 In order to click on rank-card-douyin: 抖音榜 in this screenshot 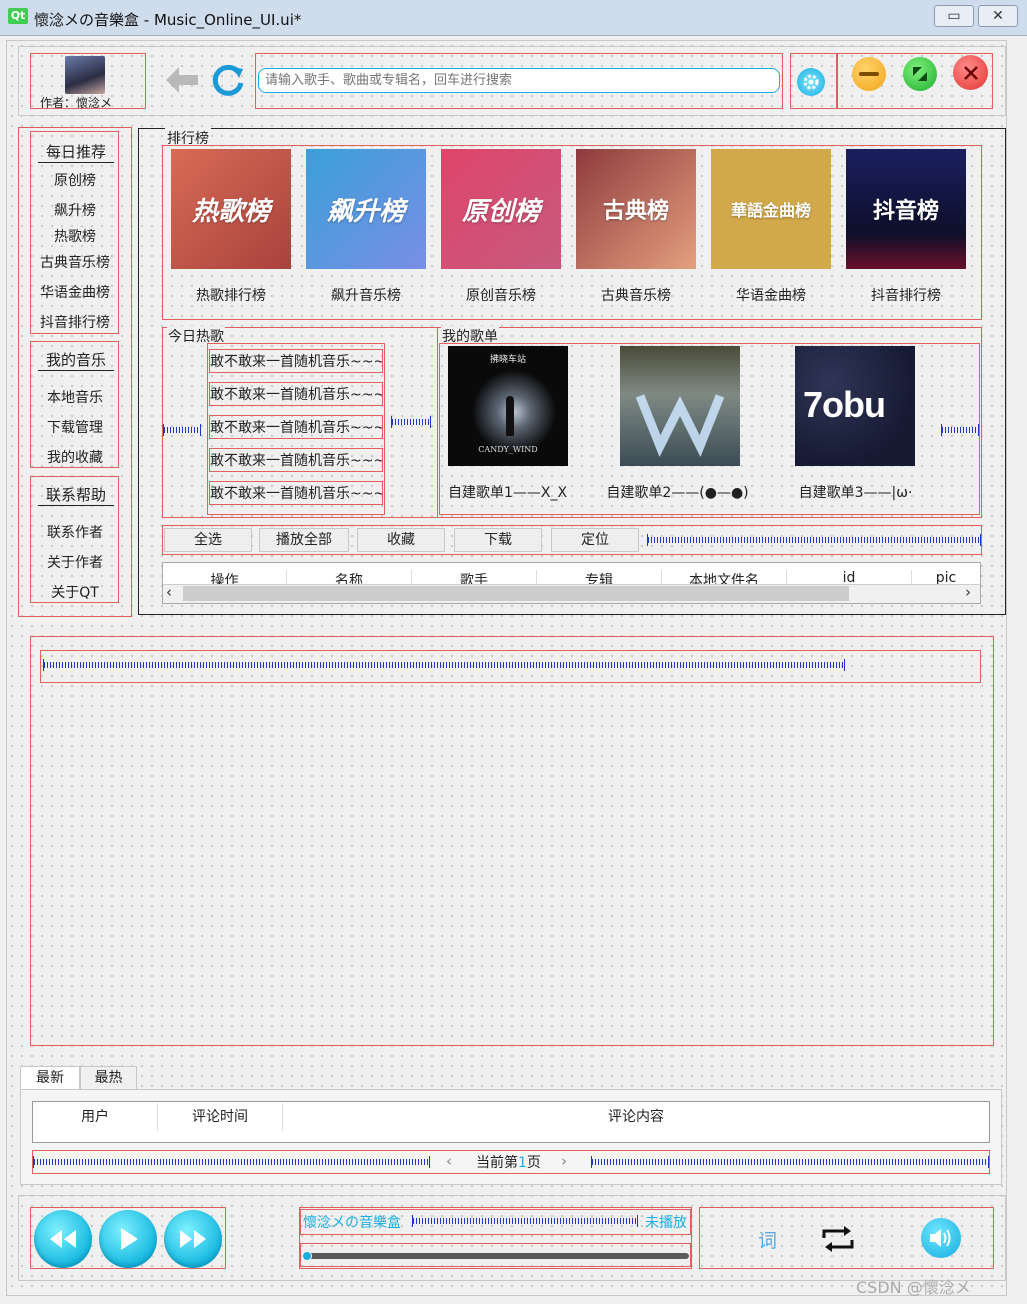, I will do `click(906, 209)`.